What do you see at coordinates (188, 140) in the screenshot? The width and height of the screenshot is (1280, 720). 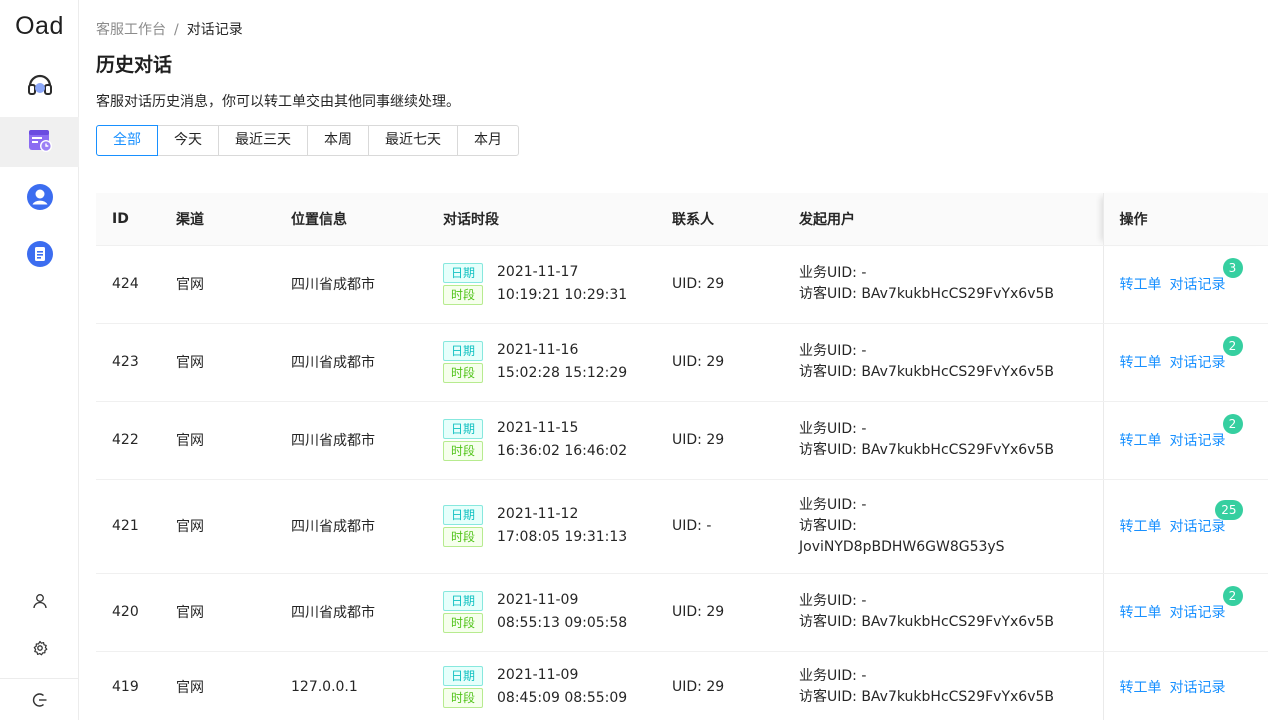 I see `filter-today: 今天` at bounding box center [188, 140].